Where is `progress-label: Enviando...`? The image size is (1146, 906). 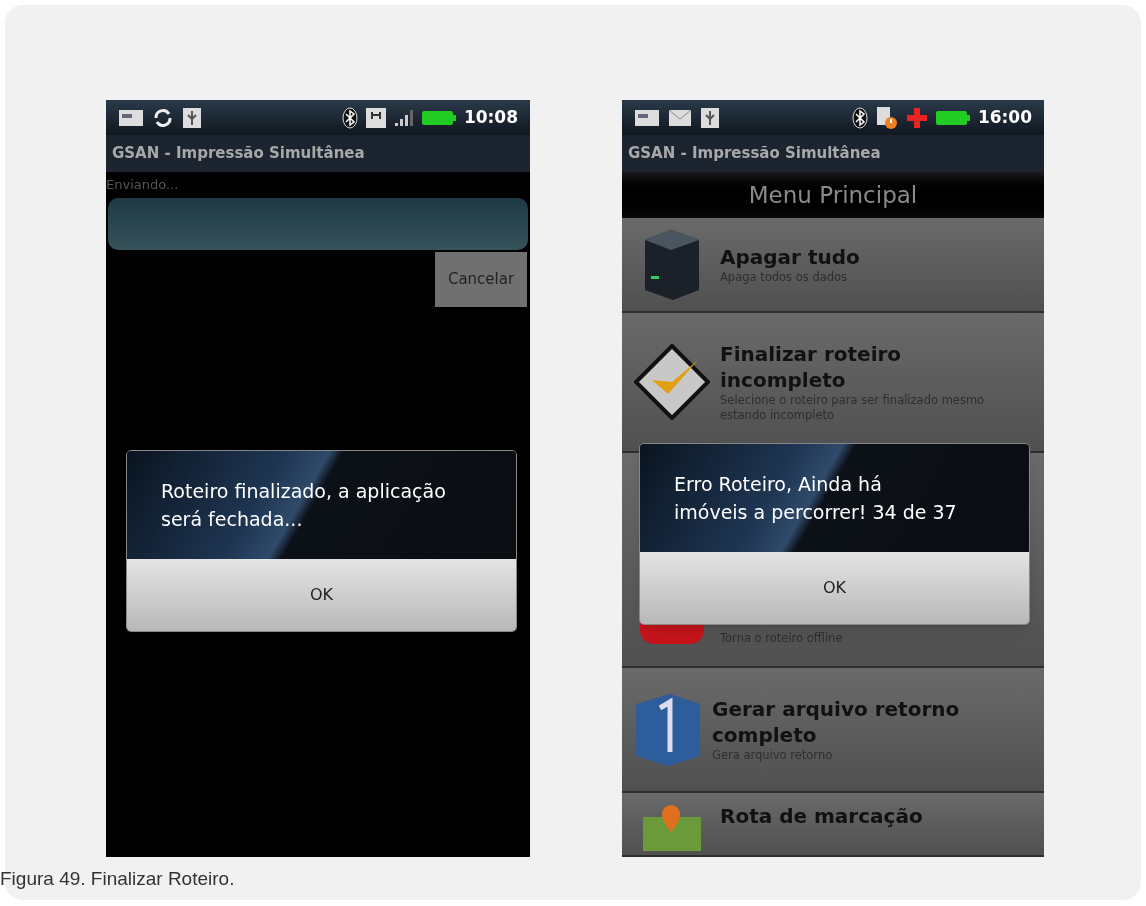
progress-label: Enviando... is located at coordinates (143, 185).